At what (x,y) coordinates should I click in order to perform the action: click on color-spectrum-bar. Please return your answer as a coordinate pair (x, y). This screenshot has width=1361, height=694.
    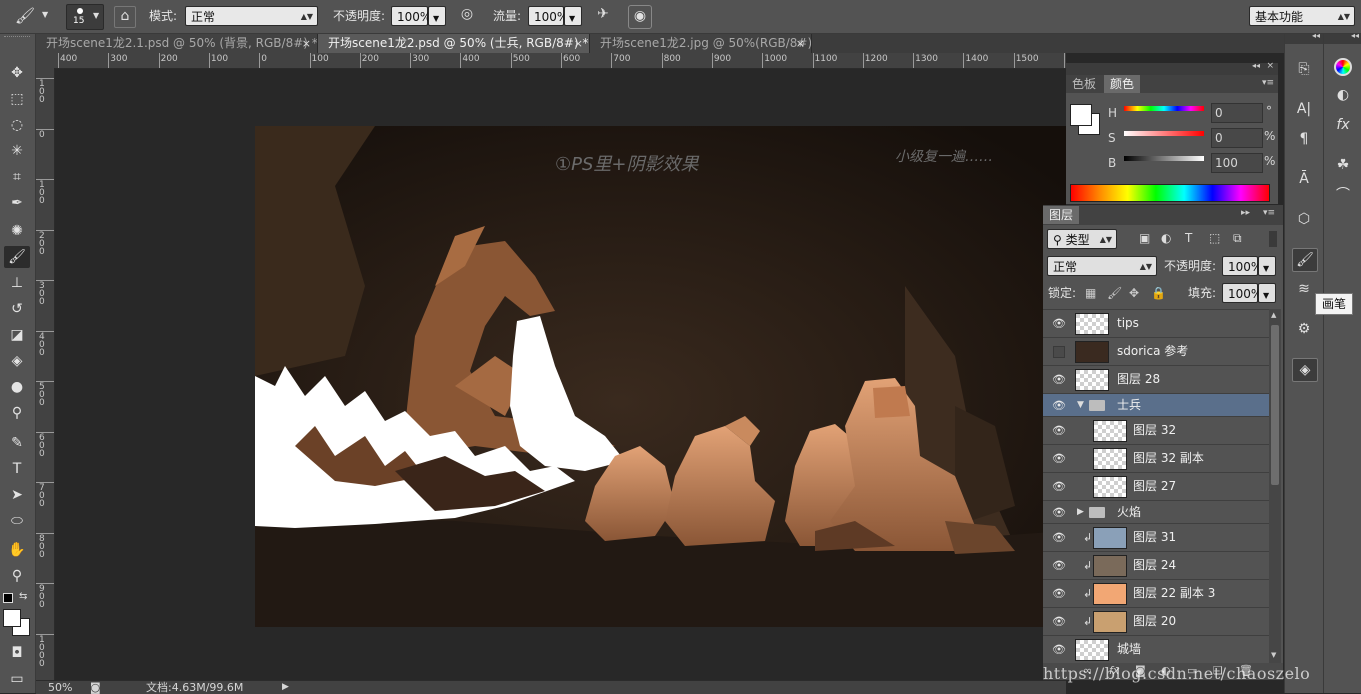
    Looking at the image, I should click on (1170, 193).